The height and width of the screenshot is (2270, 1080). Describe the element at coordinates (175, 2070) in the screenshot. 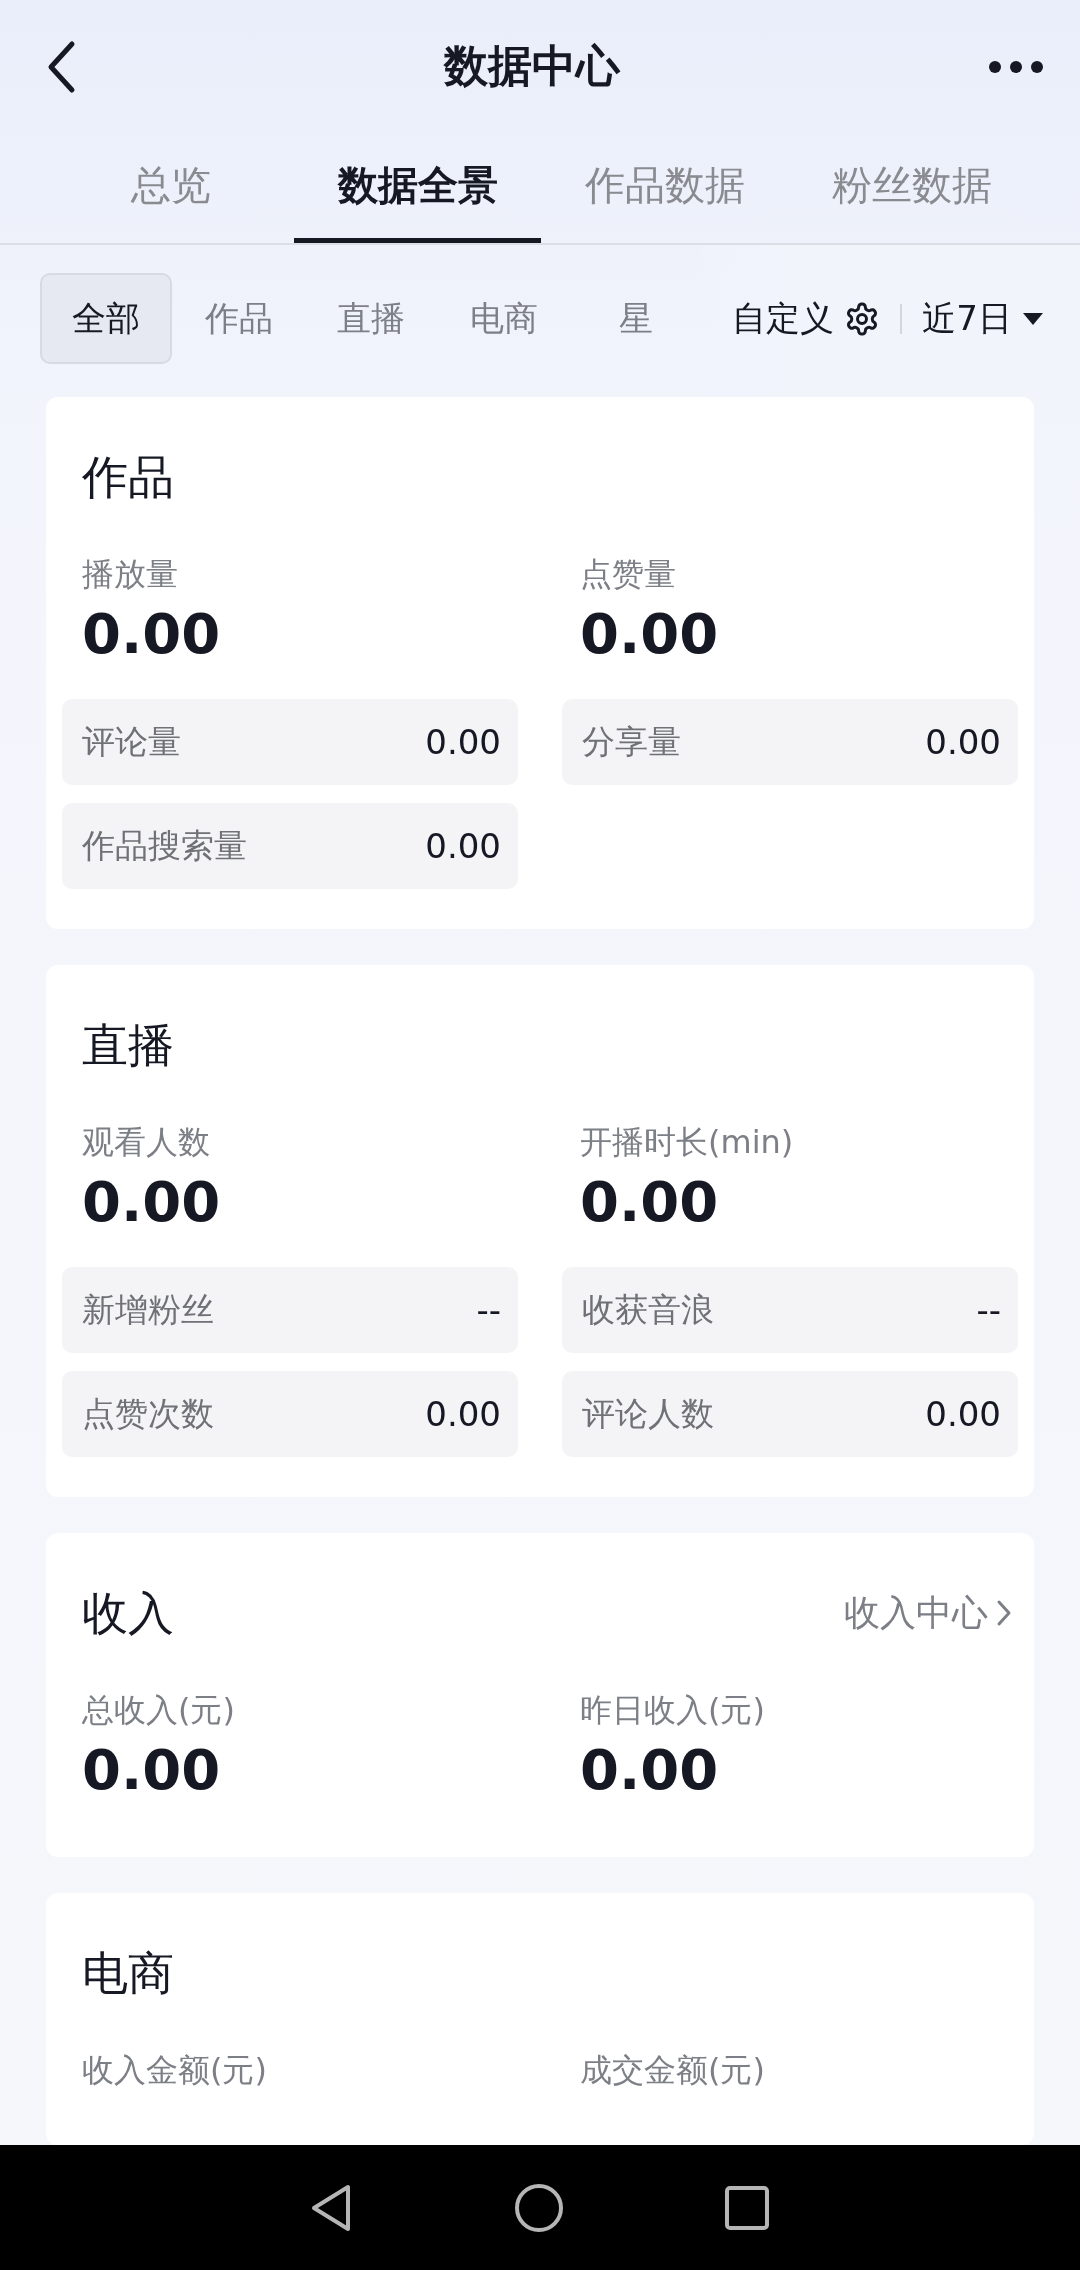

I see `metric-label: 收入金额(元)` at that location.